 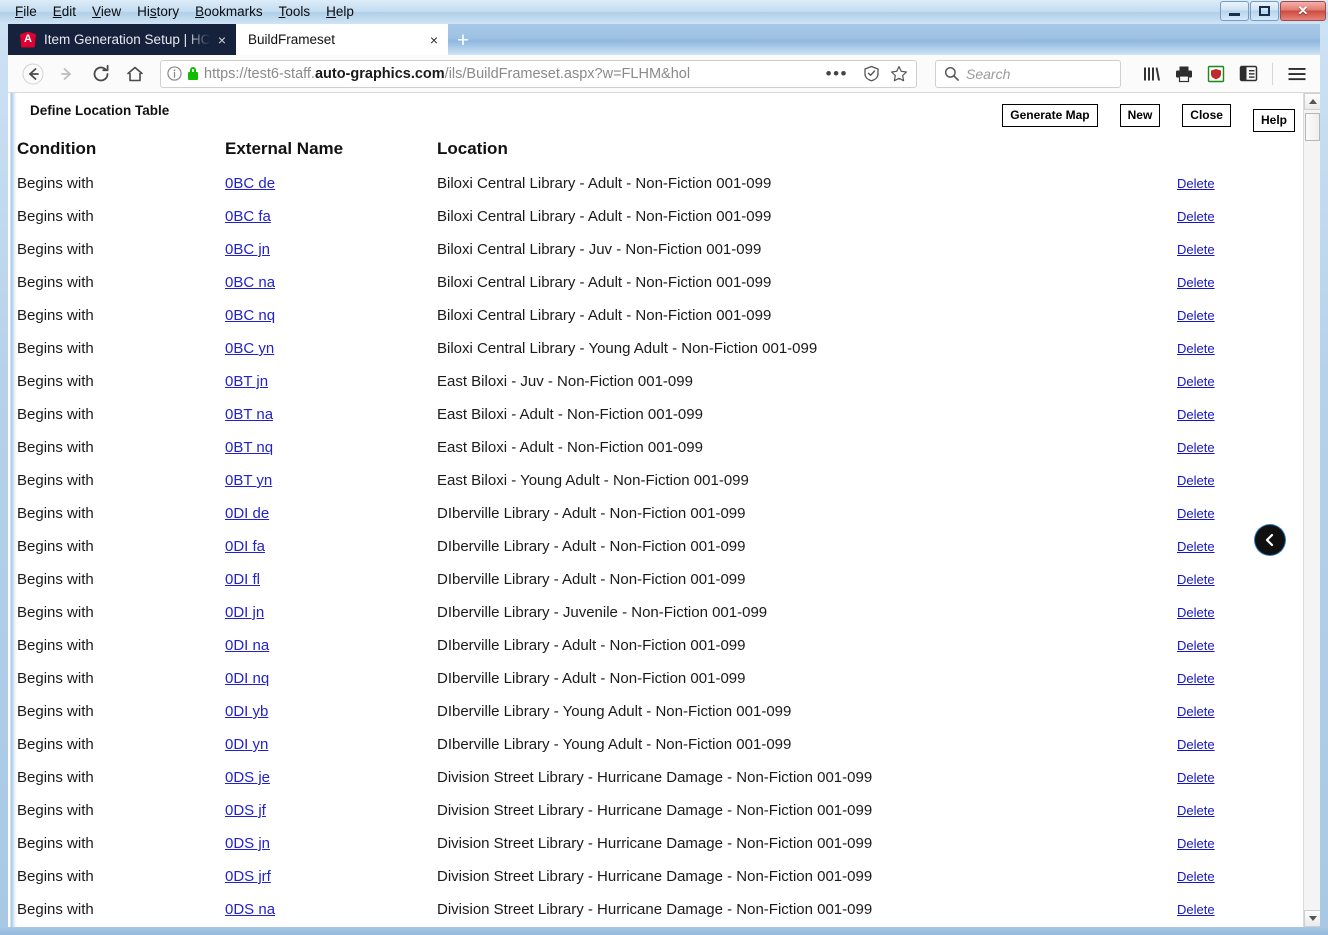 I want to click on scroll-down-button, so click(x=1312, y=918).